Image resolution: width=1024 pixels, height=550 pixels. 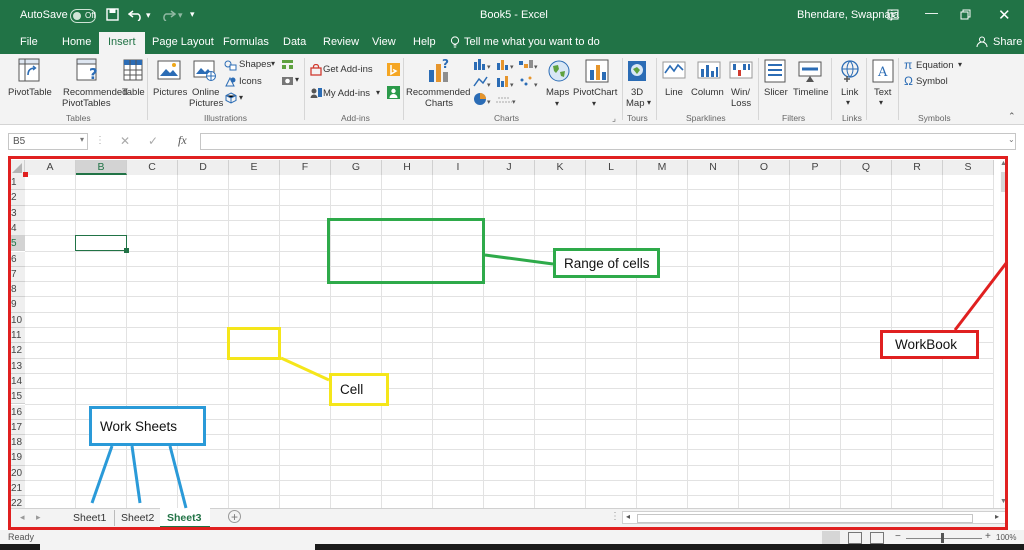 I want to click on workbook-label: WorkBook, so click(x=929, y=344).